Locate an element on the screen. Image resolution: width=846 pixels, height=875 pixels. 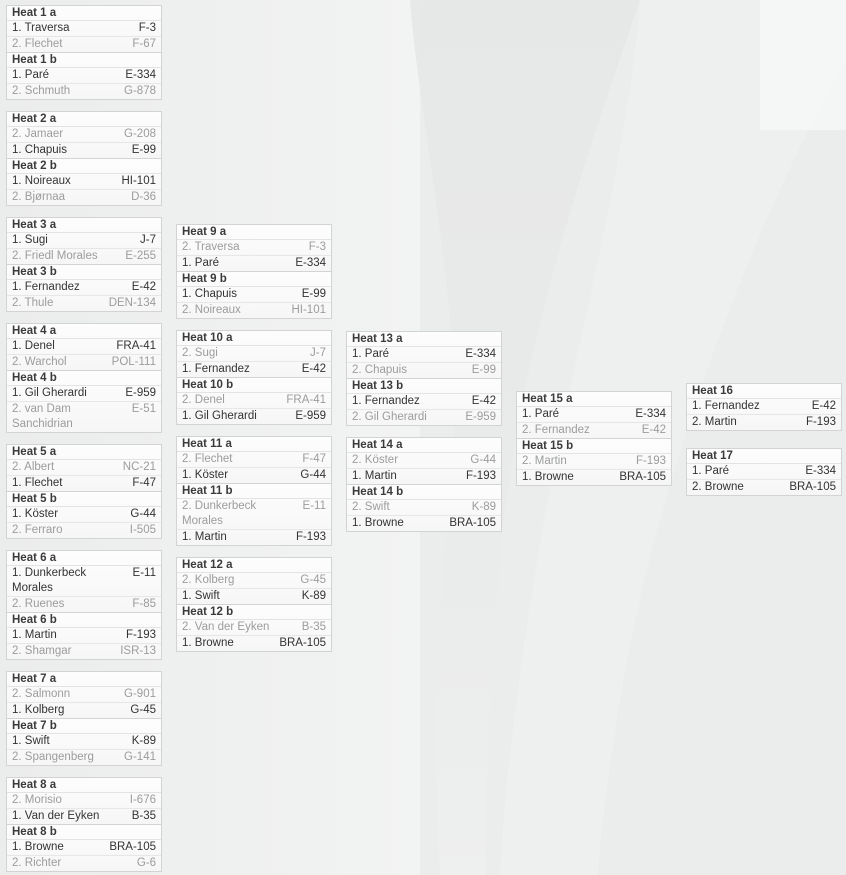
heat-entry: 2. Morisio I-676 is located at coordinates (84, 801).